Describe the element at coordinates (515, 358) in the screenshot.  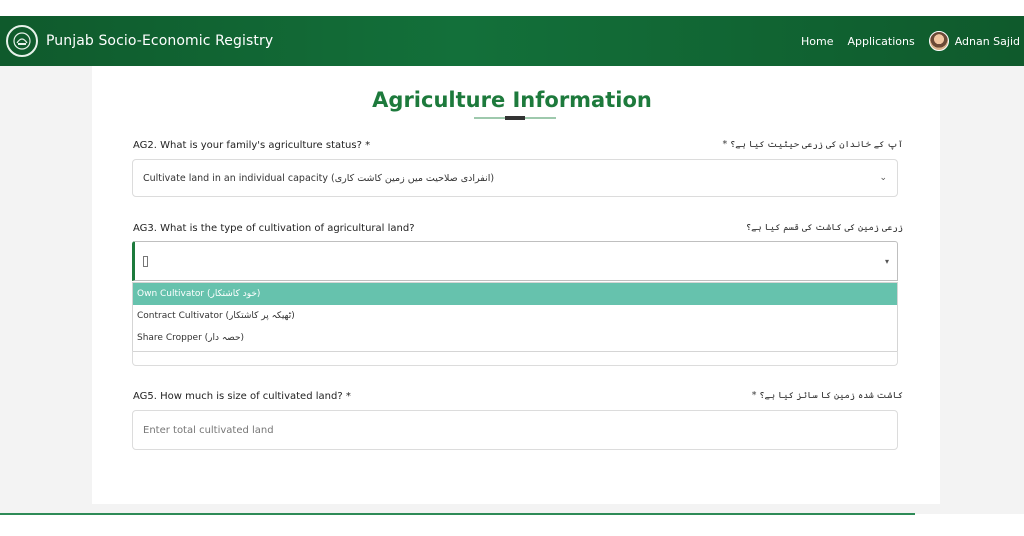
I see `hidden-field-edge` at that location.